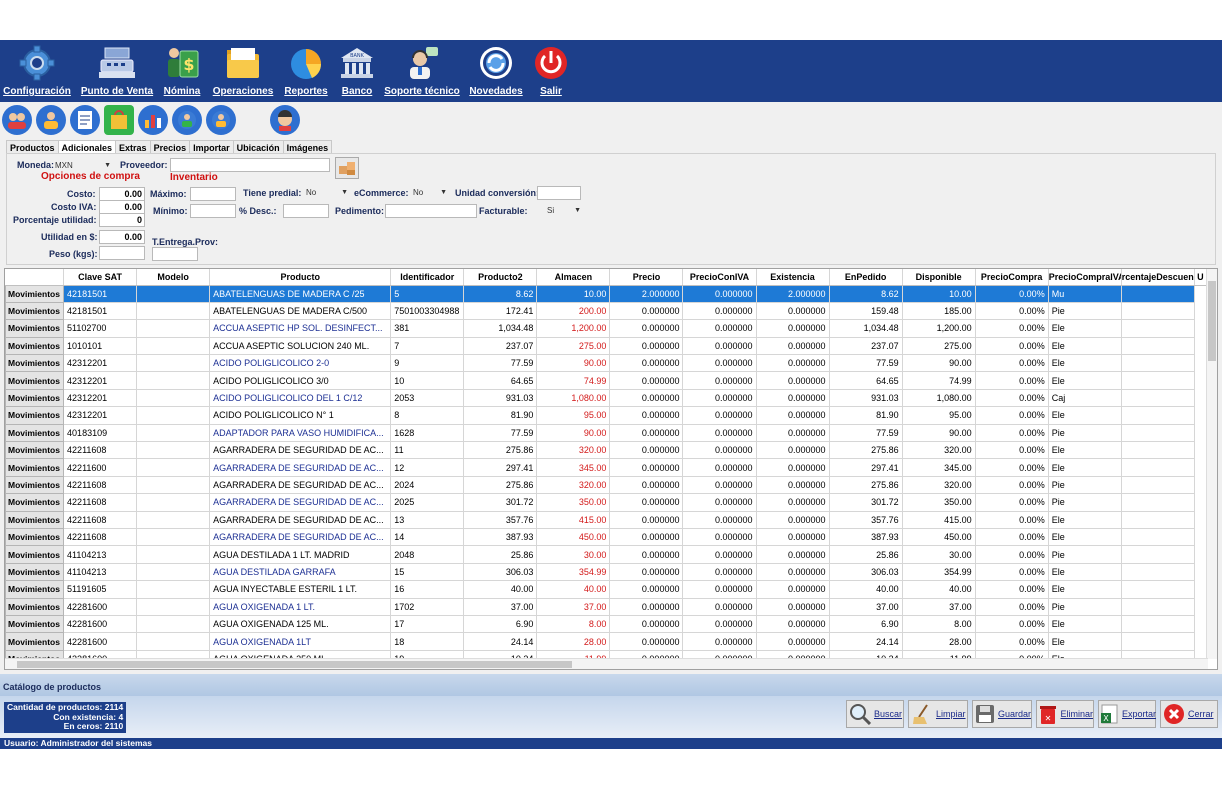 This screenshot has width=1222, height=788. I want to click on ribbon-novedades: Novedades, so click(496, 72).